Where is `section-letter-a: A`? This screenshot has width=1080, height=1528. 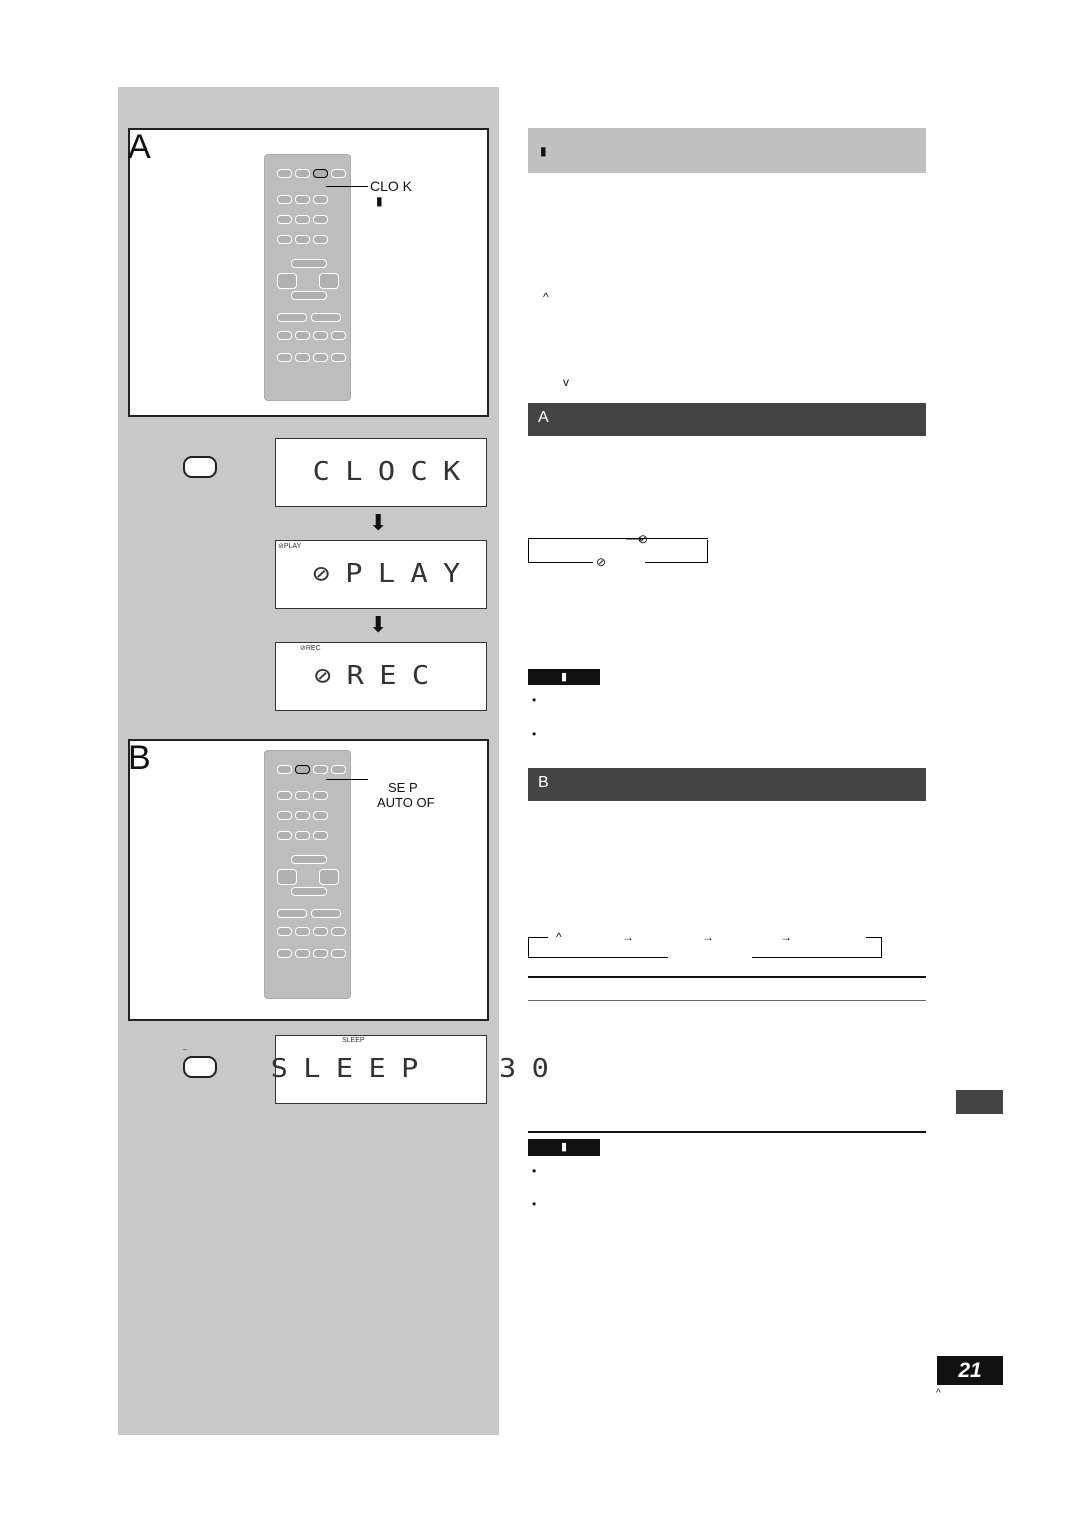 section-letter-a: A is located at coordinates (139, 147).